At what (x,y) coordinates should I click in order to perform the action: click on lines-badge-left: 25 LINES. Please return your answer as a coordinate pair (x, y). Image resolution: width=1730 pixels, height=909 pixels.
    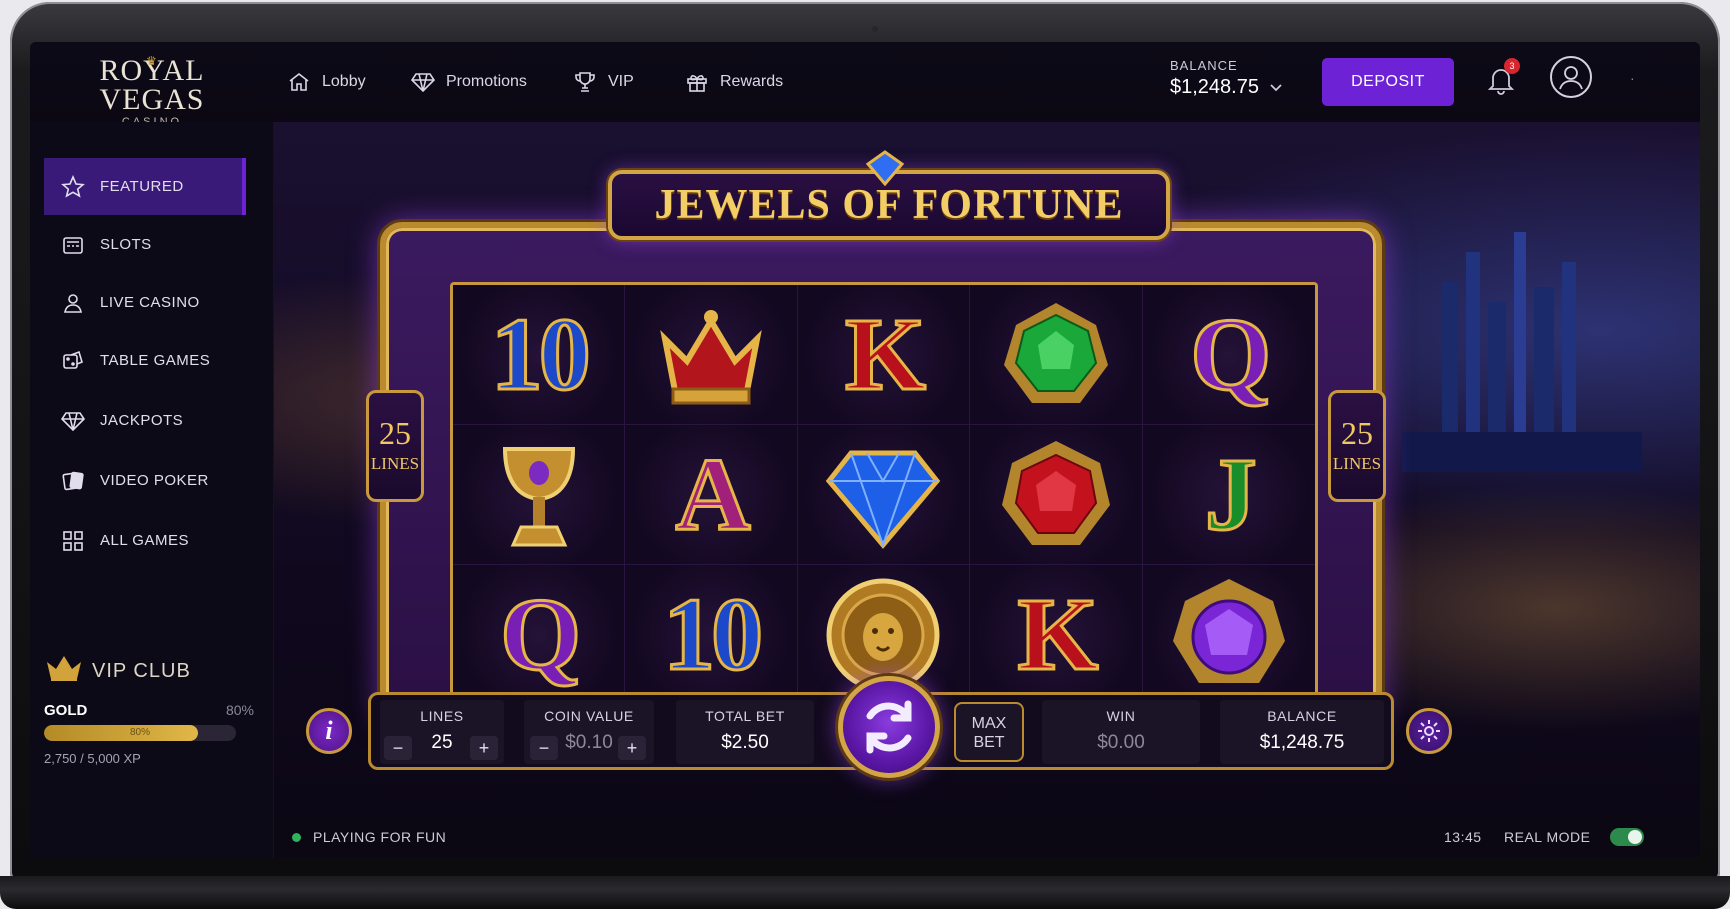
    Looking at the image, I should click on (395, 446).